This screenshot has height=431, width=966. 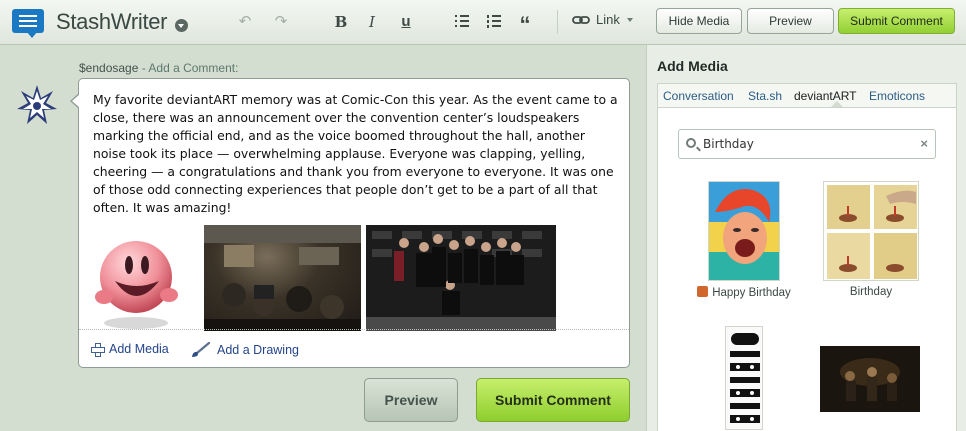 What do you see at coordinates (825, 96) in the screenshot?
I see `tab-deviantart: deviantART` at bounding box center [825, 96].